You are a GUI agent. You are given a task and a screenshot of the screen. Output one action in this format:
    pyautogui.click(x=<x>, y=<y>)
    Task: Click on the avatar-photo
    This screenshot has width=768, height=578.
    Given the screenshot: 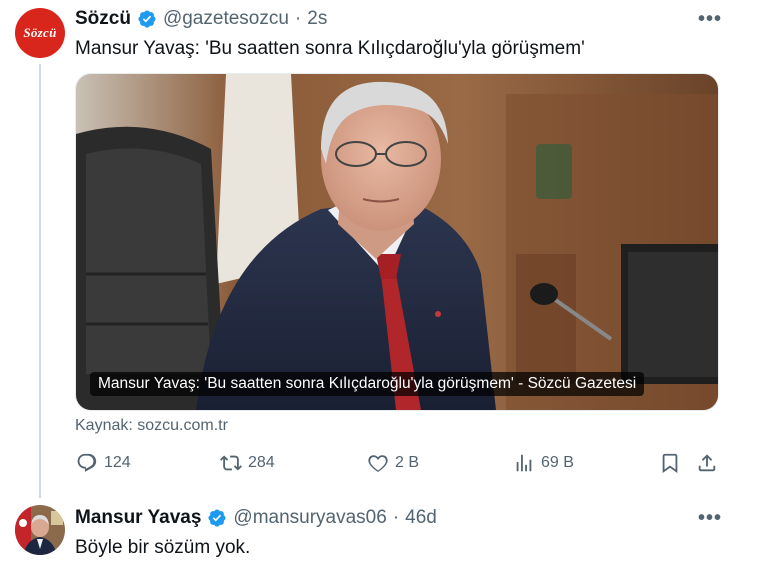 What is the action you would take?
    pyautogui.click(x=40, y=530)
    